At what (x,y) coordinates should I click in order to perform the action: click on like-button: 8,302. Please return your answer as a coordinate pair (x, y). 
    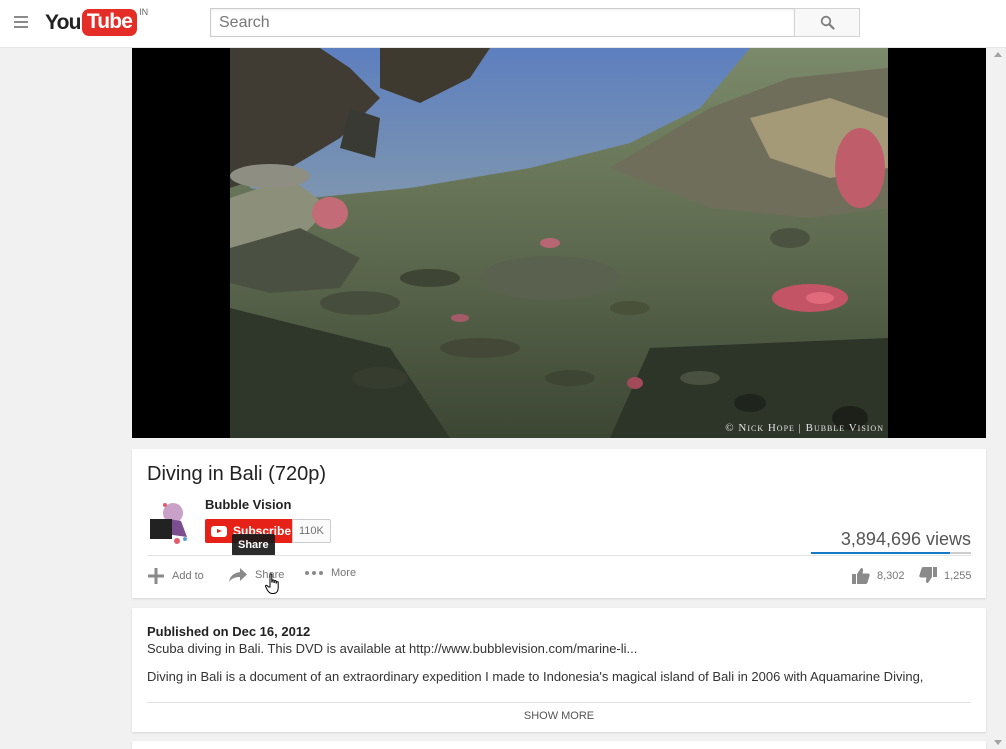
    Looking at the image, I should click on (878, 575).